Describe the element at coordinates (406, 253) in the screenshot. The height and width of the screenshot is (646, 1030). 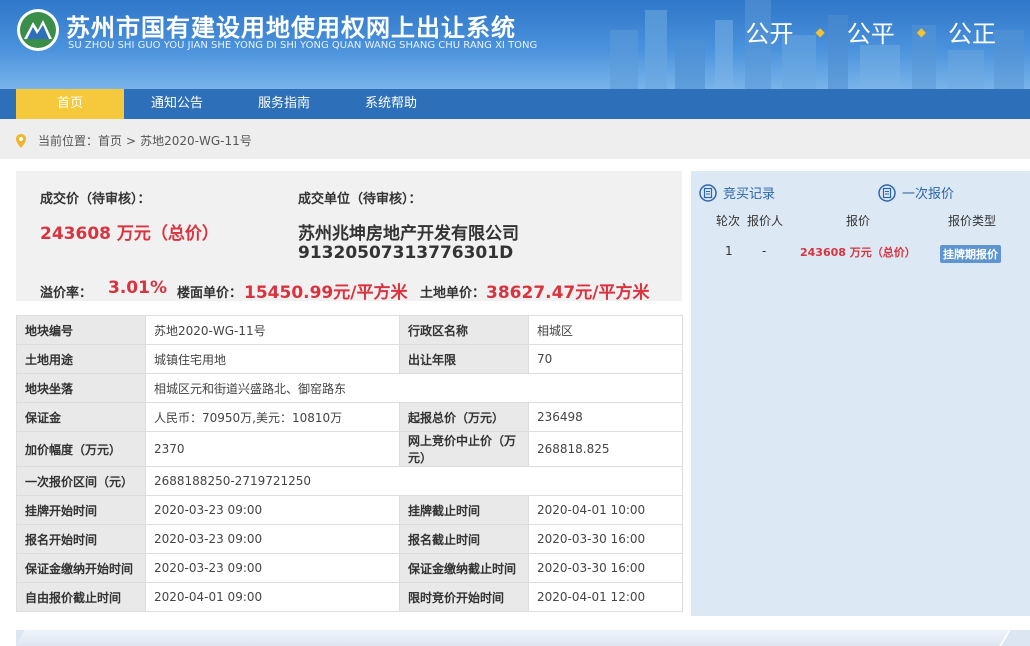
I see `buyer-credit-code: 91320507313776301D` at that location.